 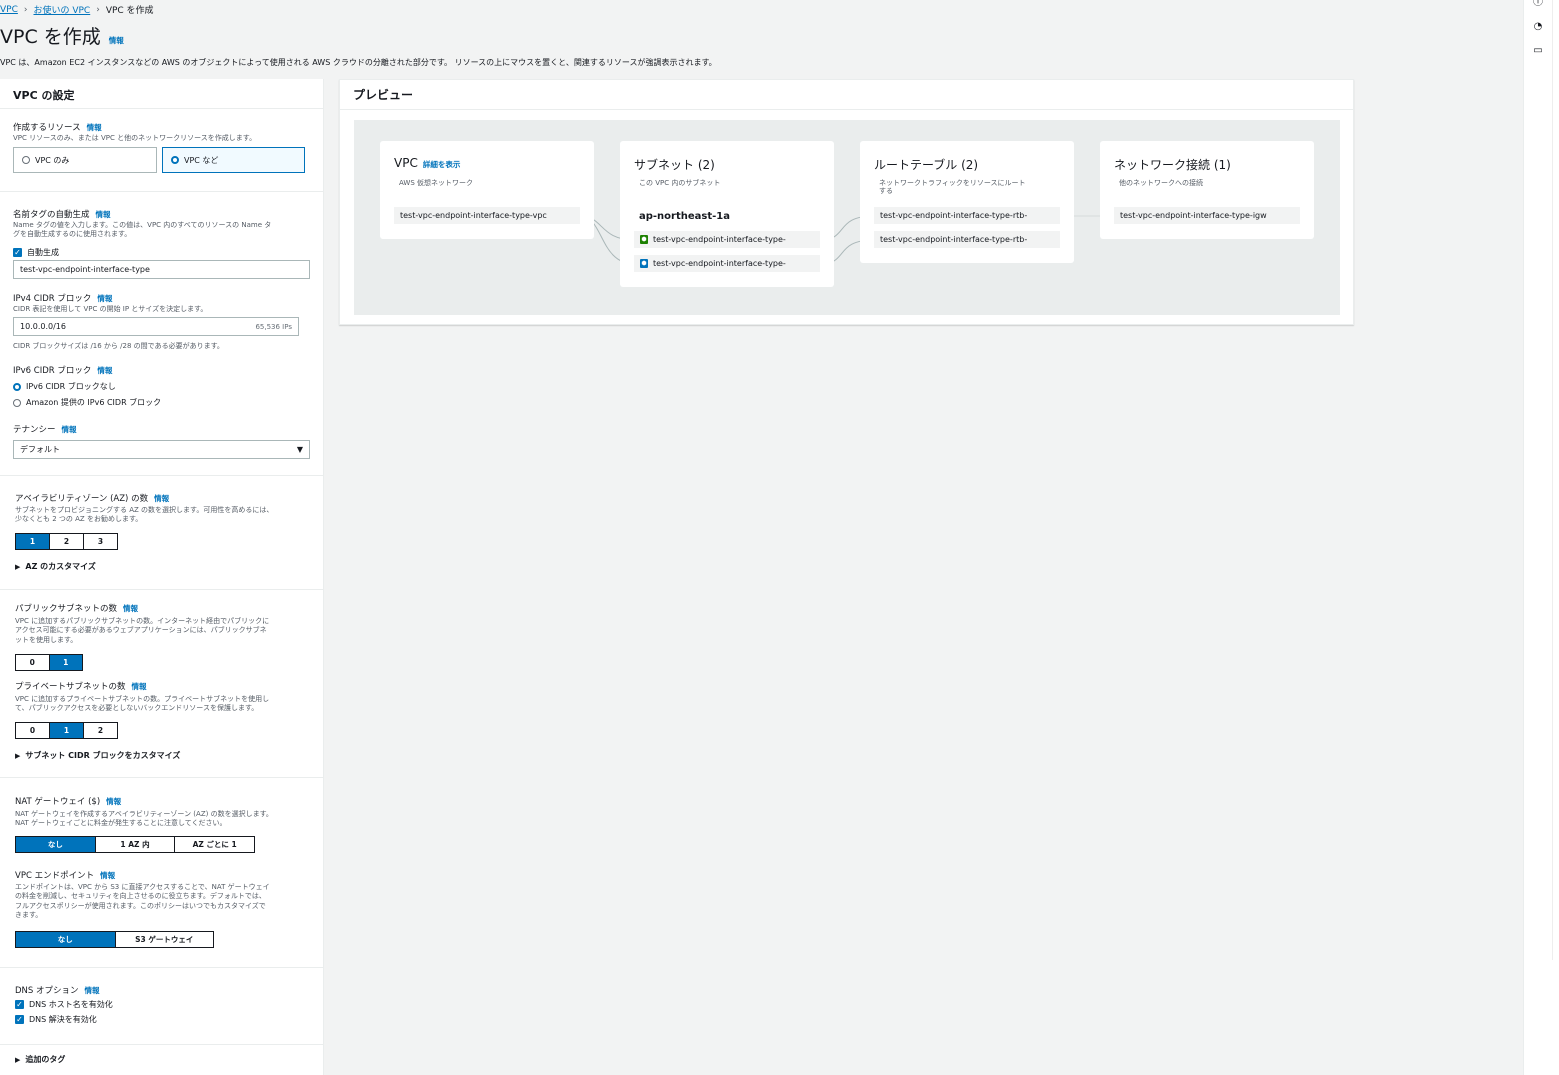 What do you see at coordinates (87, 402) in the screenshot?
I see `ipv6-amazon-radio: Amazon 提供の IPv6 CIDR ブロック` at bounding box center [87, 402].